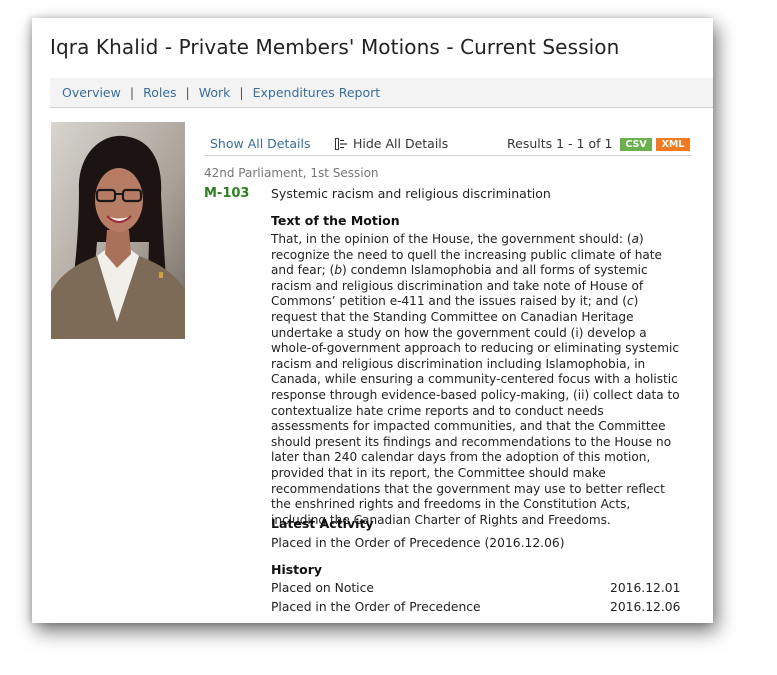 This screenshot has height=675, width=777. What do you see at coordinates (636, 144) in the screenshot?
I see `csv-export-button: CSV` at bounding box center [636, 144].